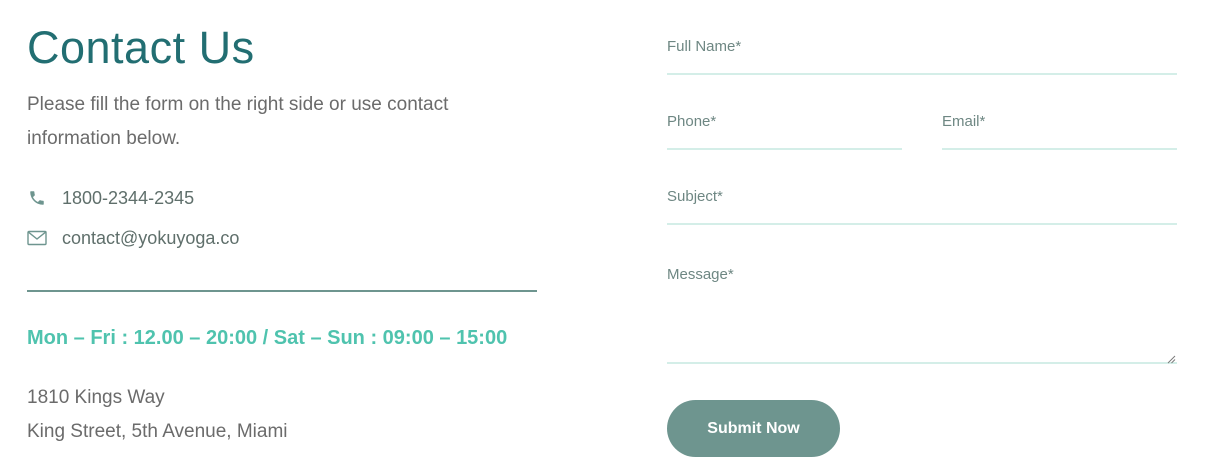 The width and height of the screenshot is (1209, 470). I want to click on message-field: Message*, so click(922, 310).